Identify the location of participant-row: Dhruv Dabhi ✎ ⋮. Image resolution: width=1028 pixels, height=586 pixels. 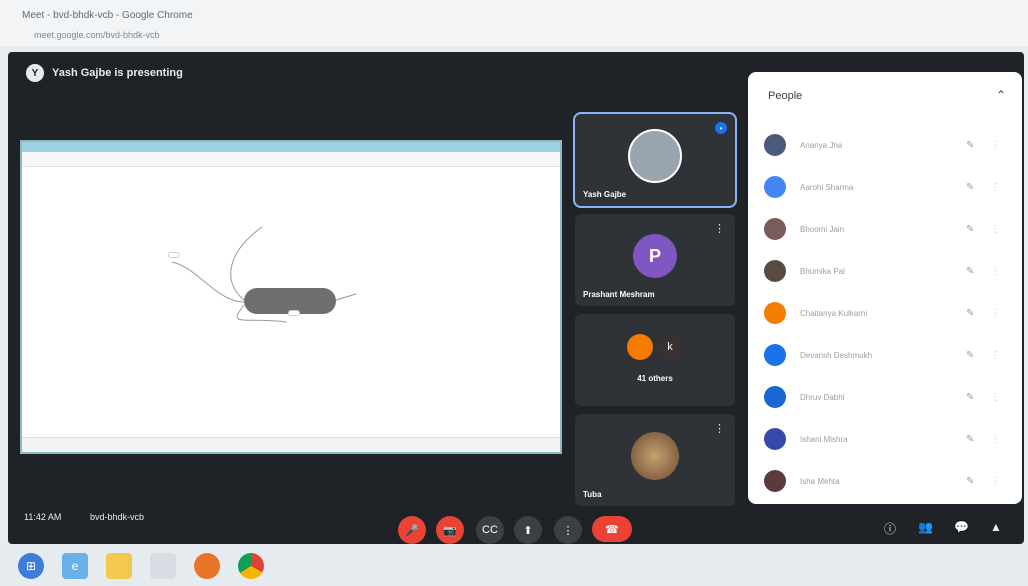
(886, 397).